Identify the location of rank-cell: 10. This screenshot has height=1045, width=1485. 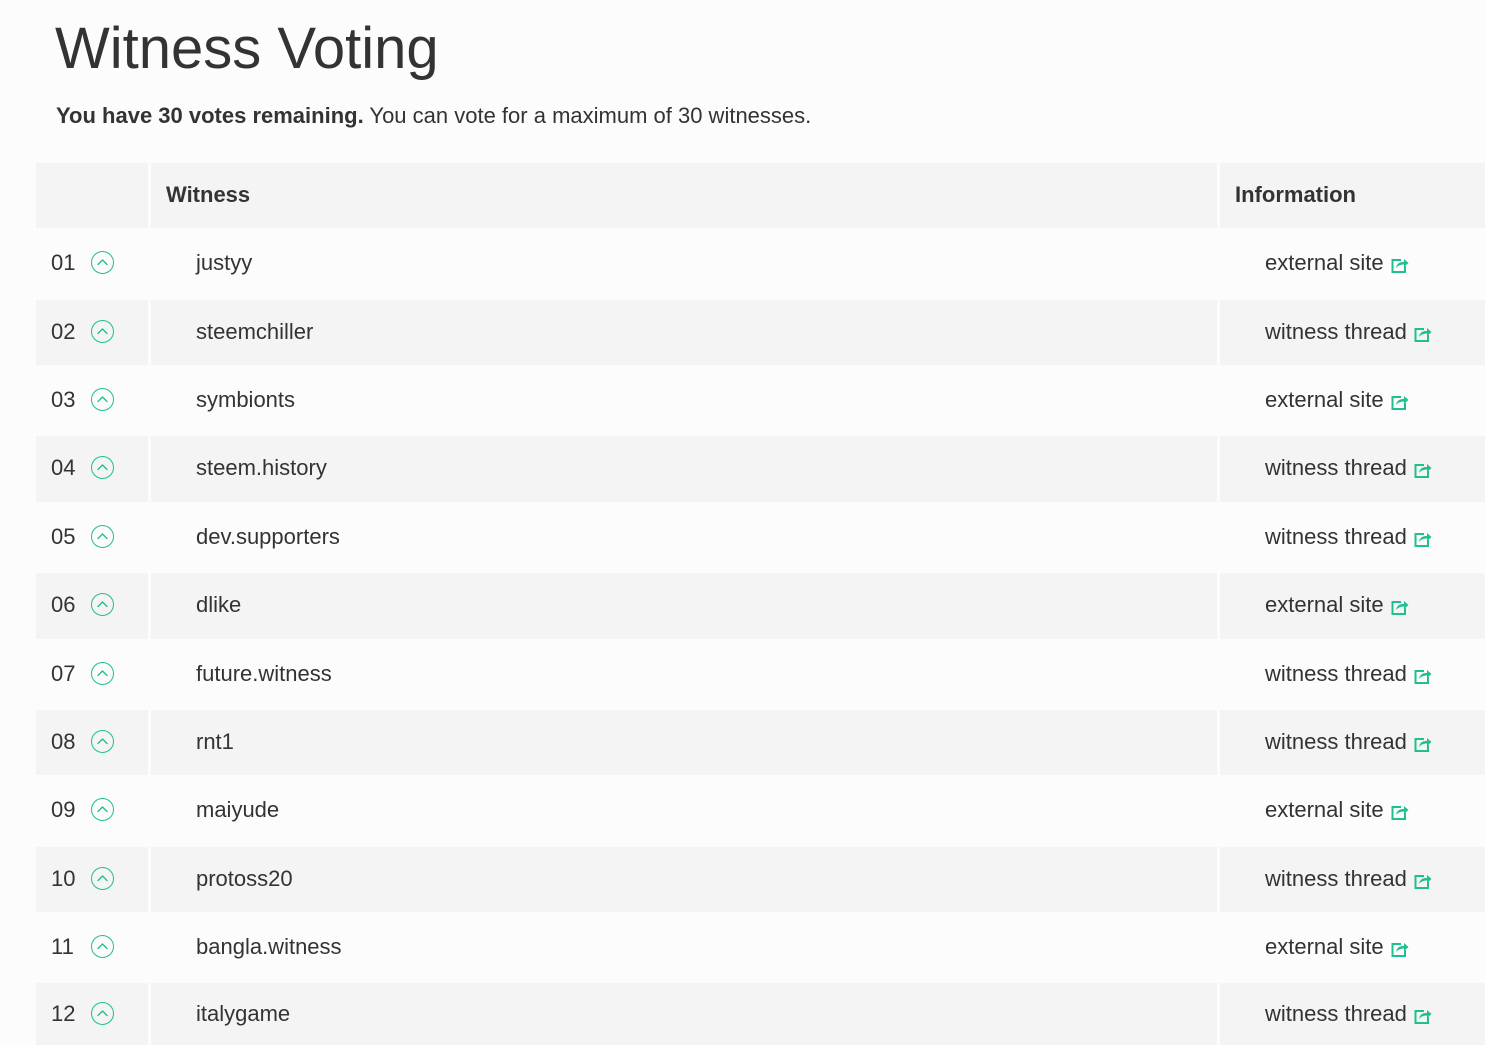
(92, 879).